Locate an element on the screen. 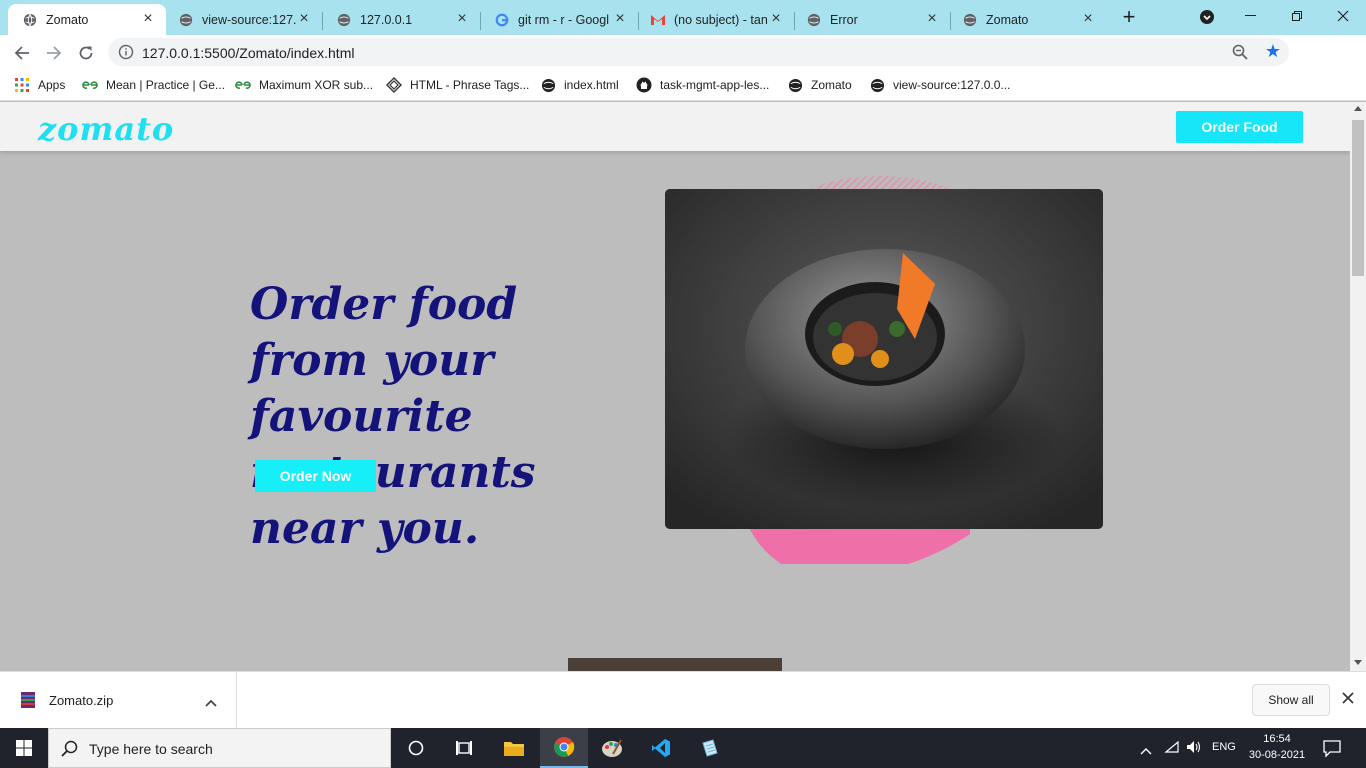  forward-arrow-icon is located at coordinates (54, 53).